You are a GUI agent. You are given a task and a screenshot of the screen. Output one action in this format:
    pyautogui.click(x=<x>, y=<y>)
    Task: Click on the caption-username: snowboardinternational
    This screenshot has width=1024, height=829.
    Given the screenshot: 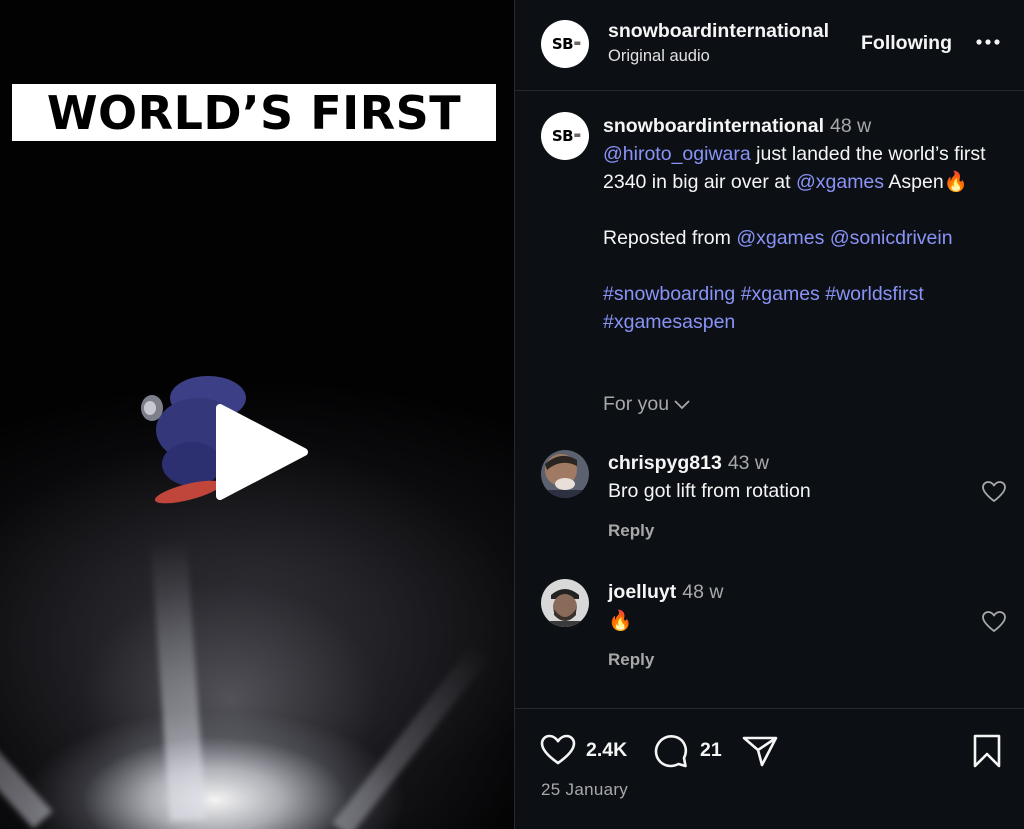 What is the action you would take?
    pyautogui.click(x=713, y=126)
    